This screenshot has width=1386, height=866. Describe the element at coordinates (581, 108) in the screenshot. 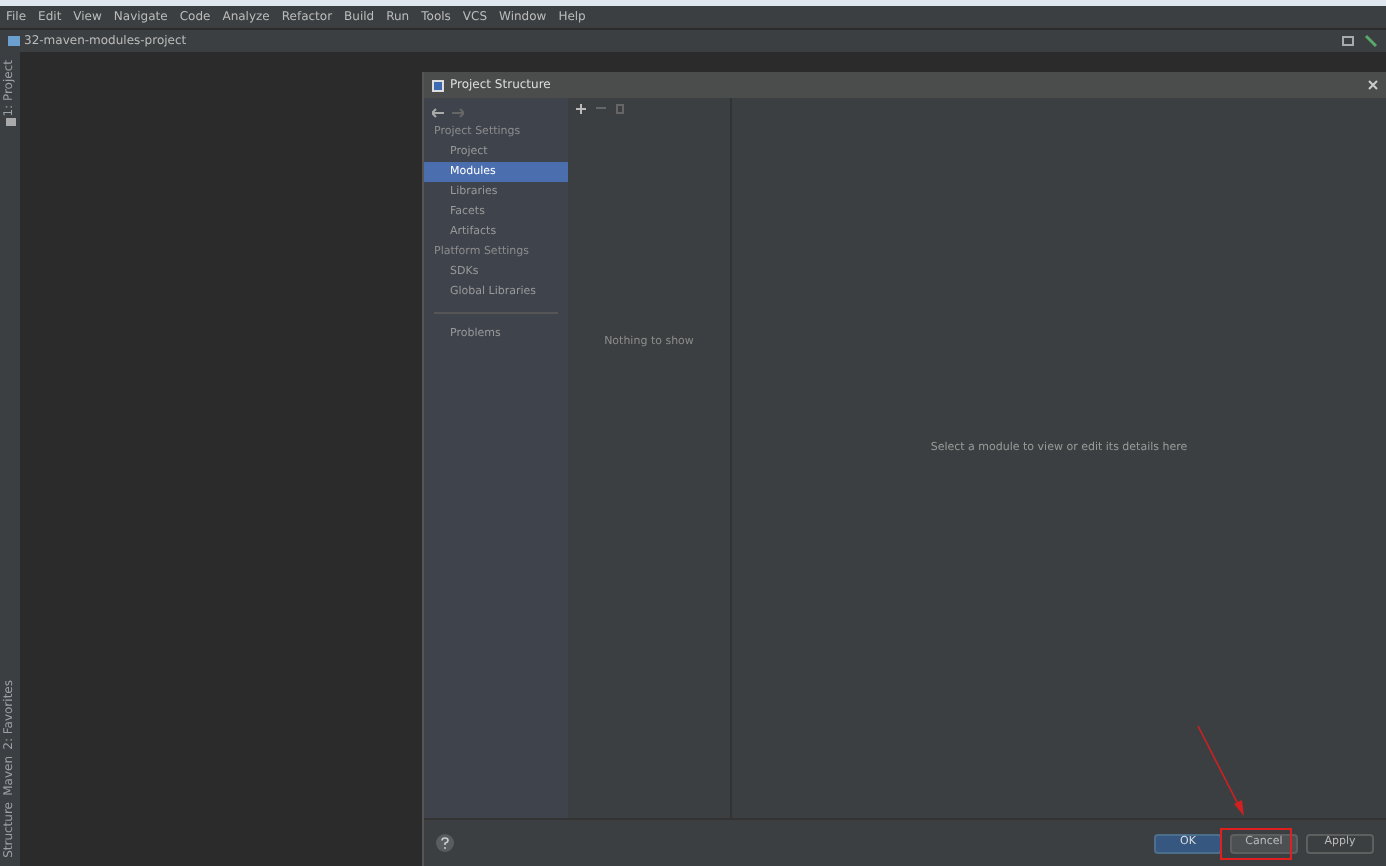

I see `add-icon` at that location.